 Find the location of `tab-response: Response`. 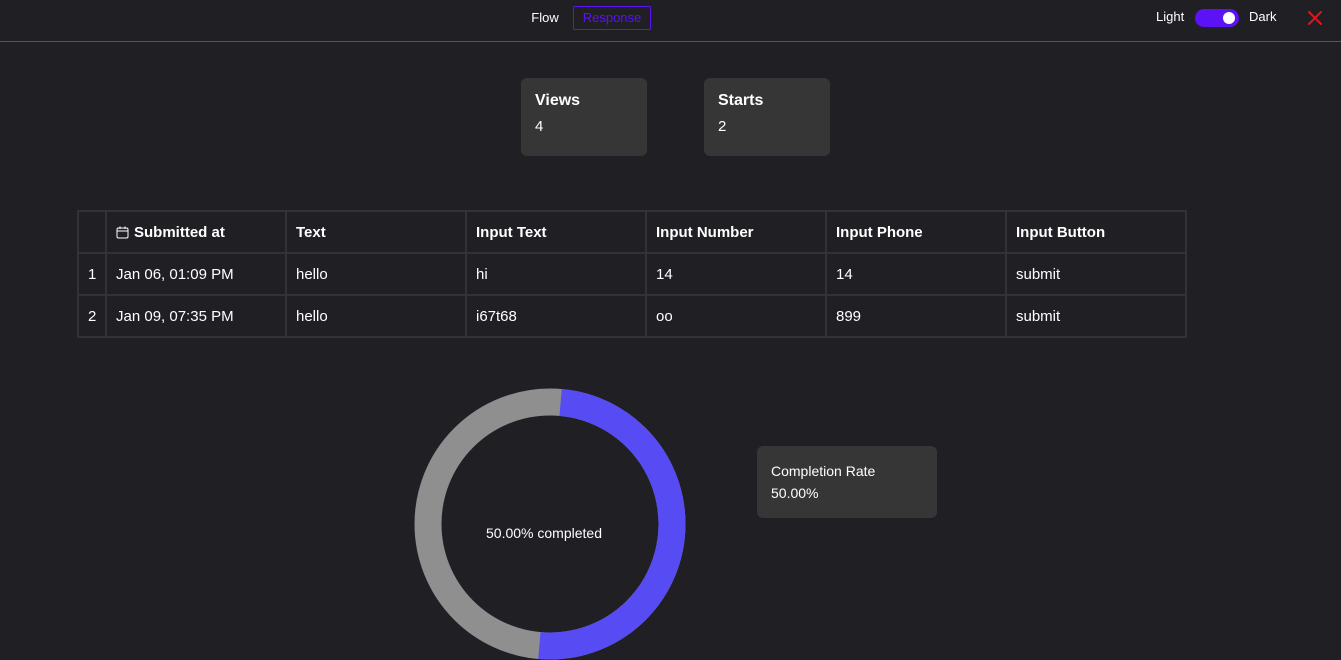

tab-response: Response is located at coordinates (612, 18).